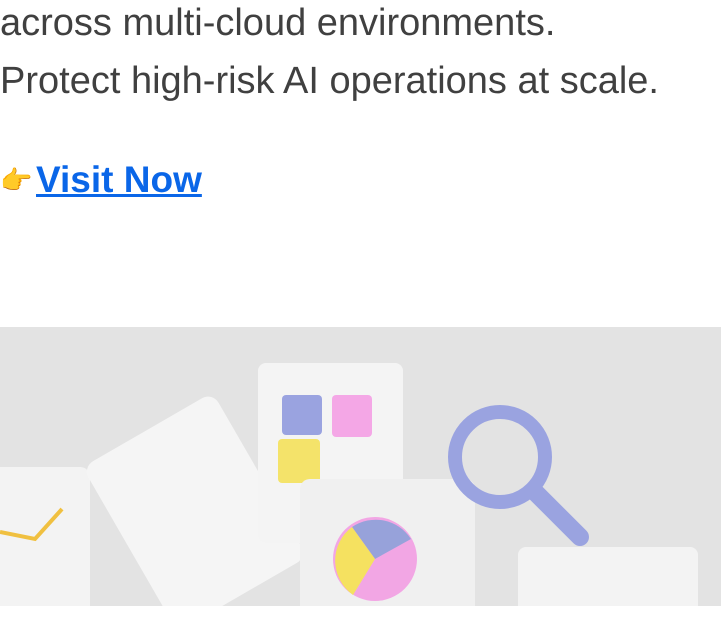 The image size is (721, 639). I want to click on paragraph-line: Protect high-risk AI operations at scale., so click(330, 81).